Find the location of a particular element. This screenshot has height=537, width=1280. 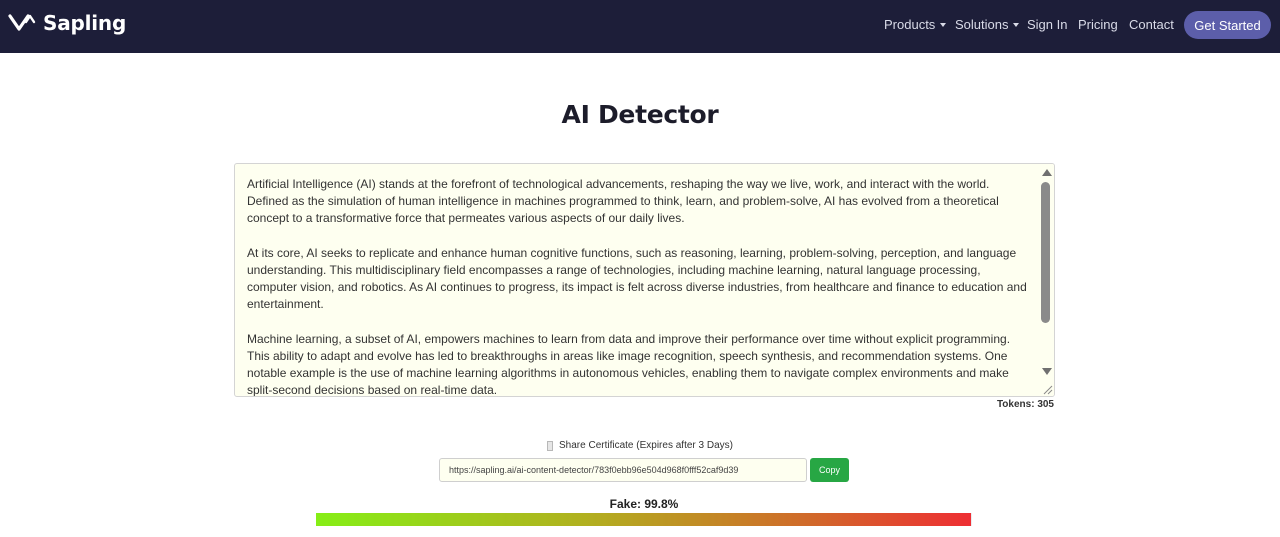

fake-score-meter-fill is located at coordinates (643, 519).